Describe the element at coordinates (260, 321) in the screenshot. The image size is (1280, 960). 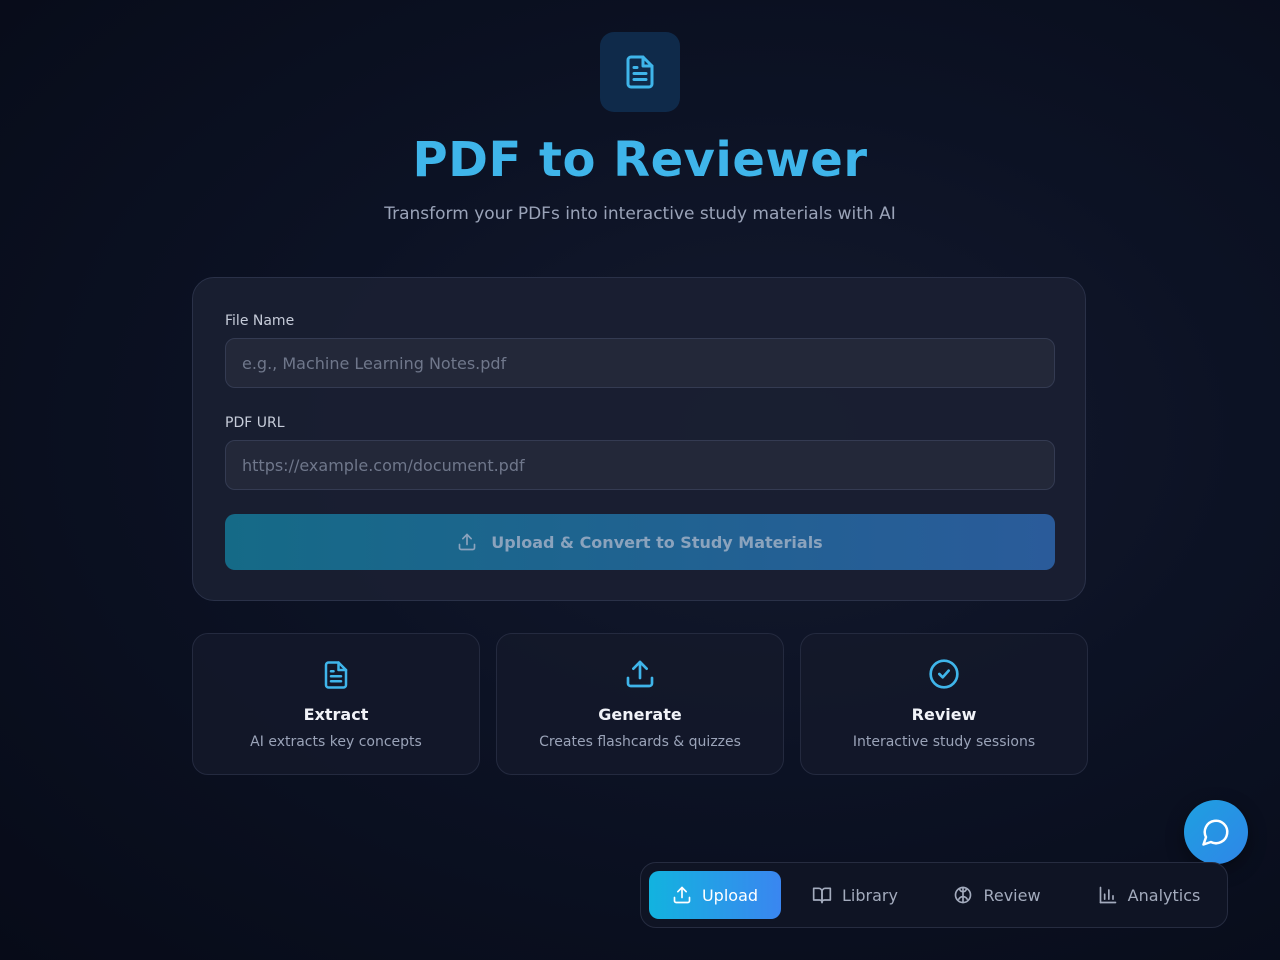
I see `file-name-label: File Name` at that location.